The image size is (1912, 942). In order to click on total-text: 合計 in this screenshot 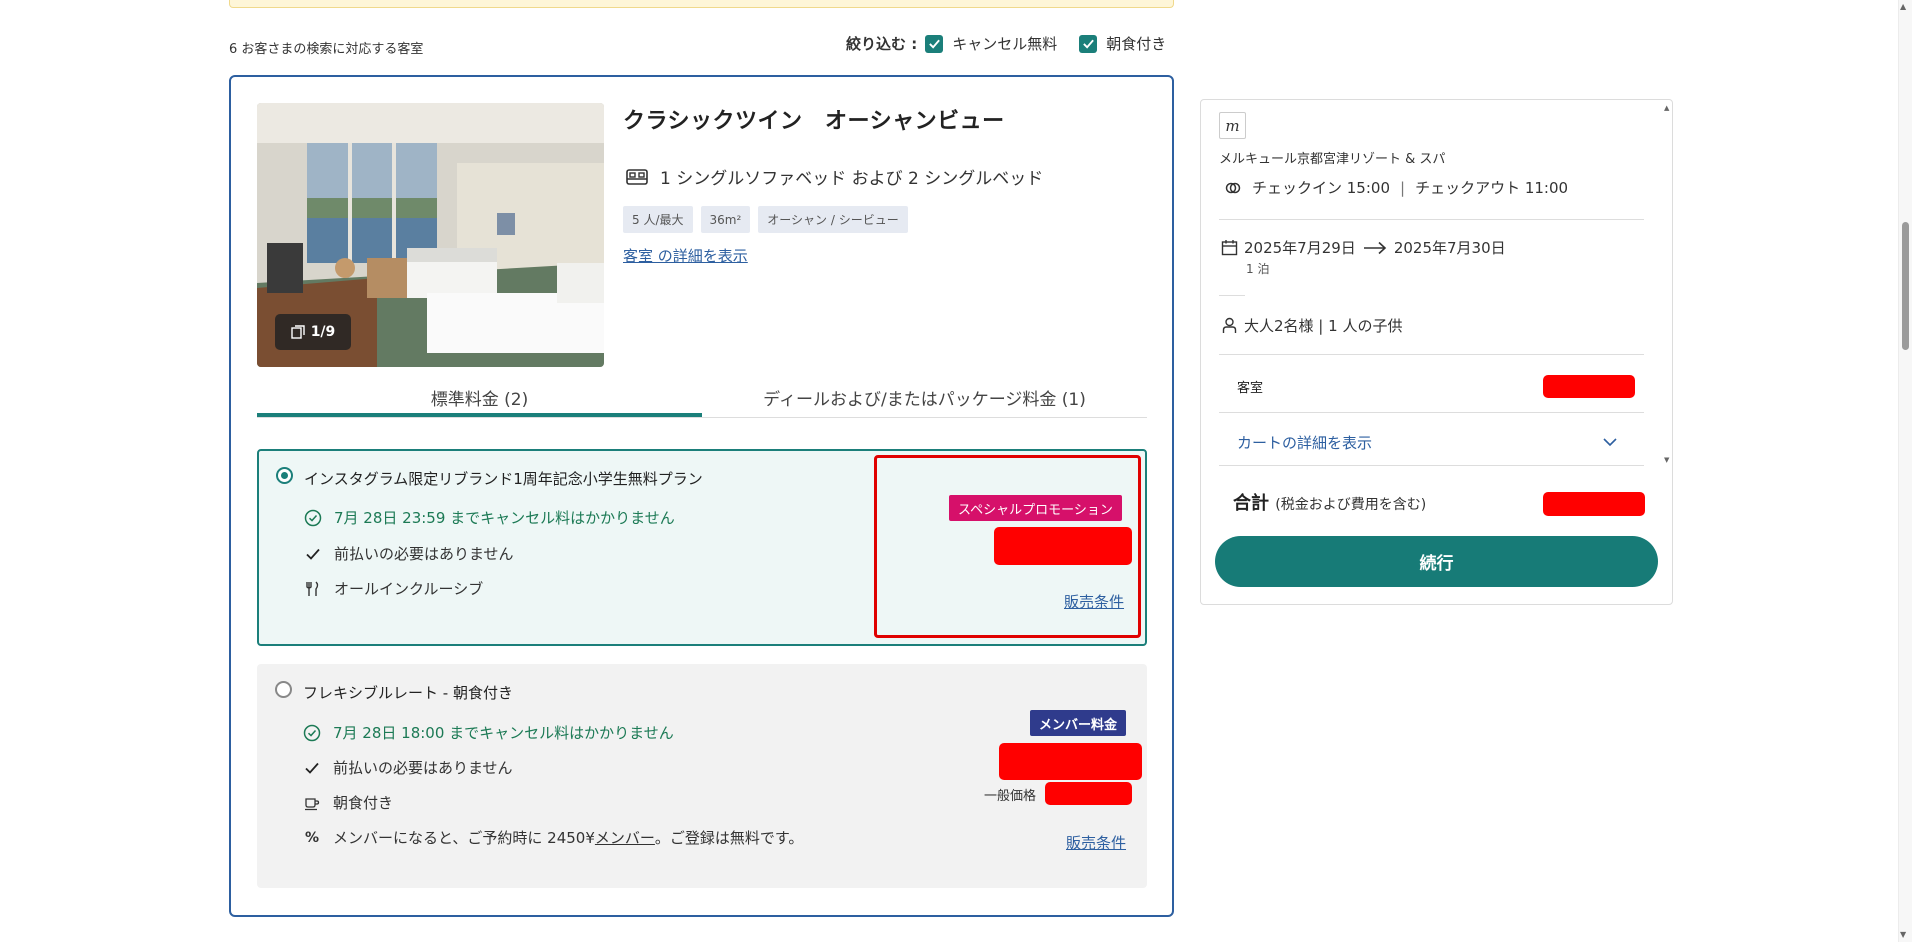, I will do `click(1251, 503)`.